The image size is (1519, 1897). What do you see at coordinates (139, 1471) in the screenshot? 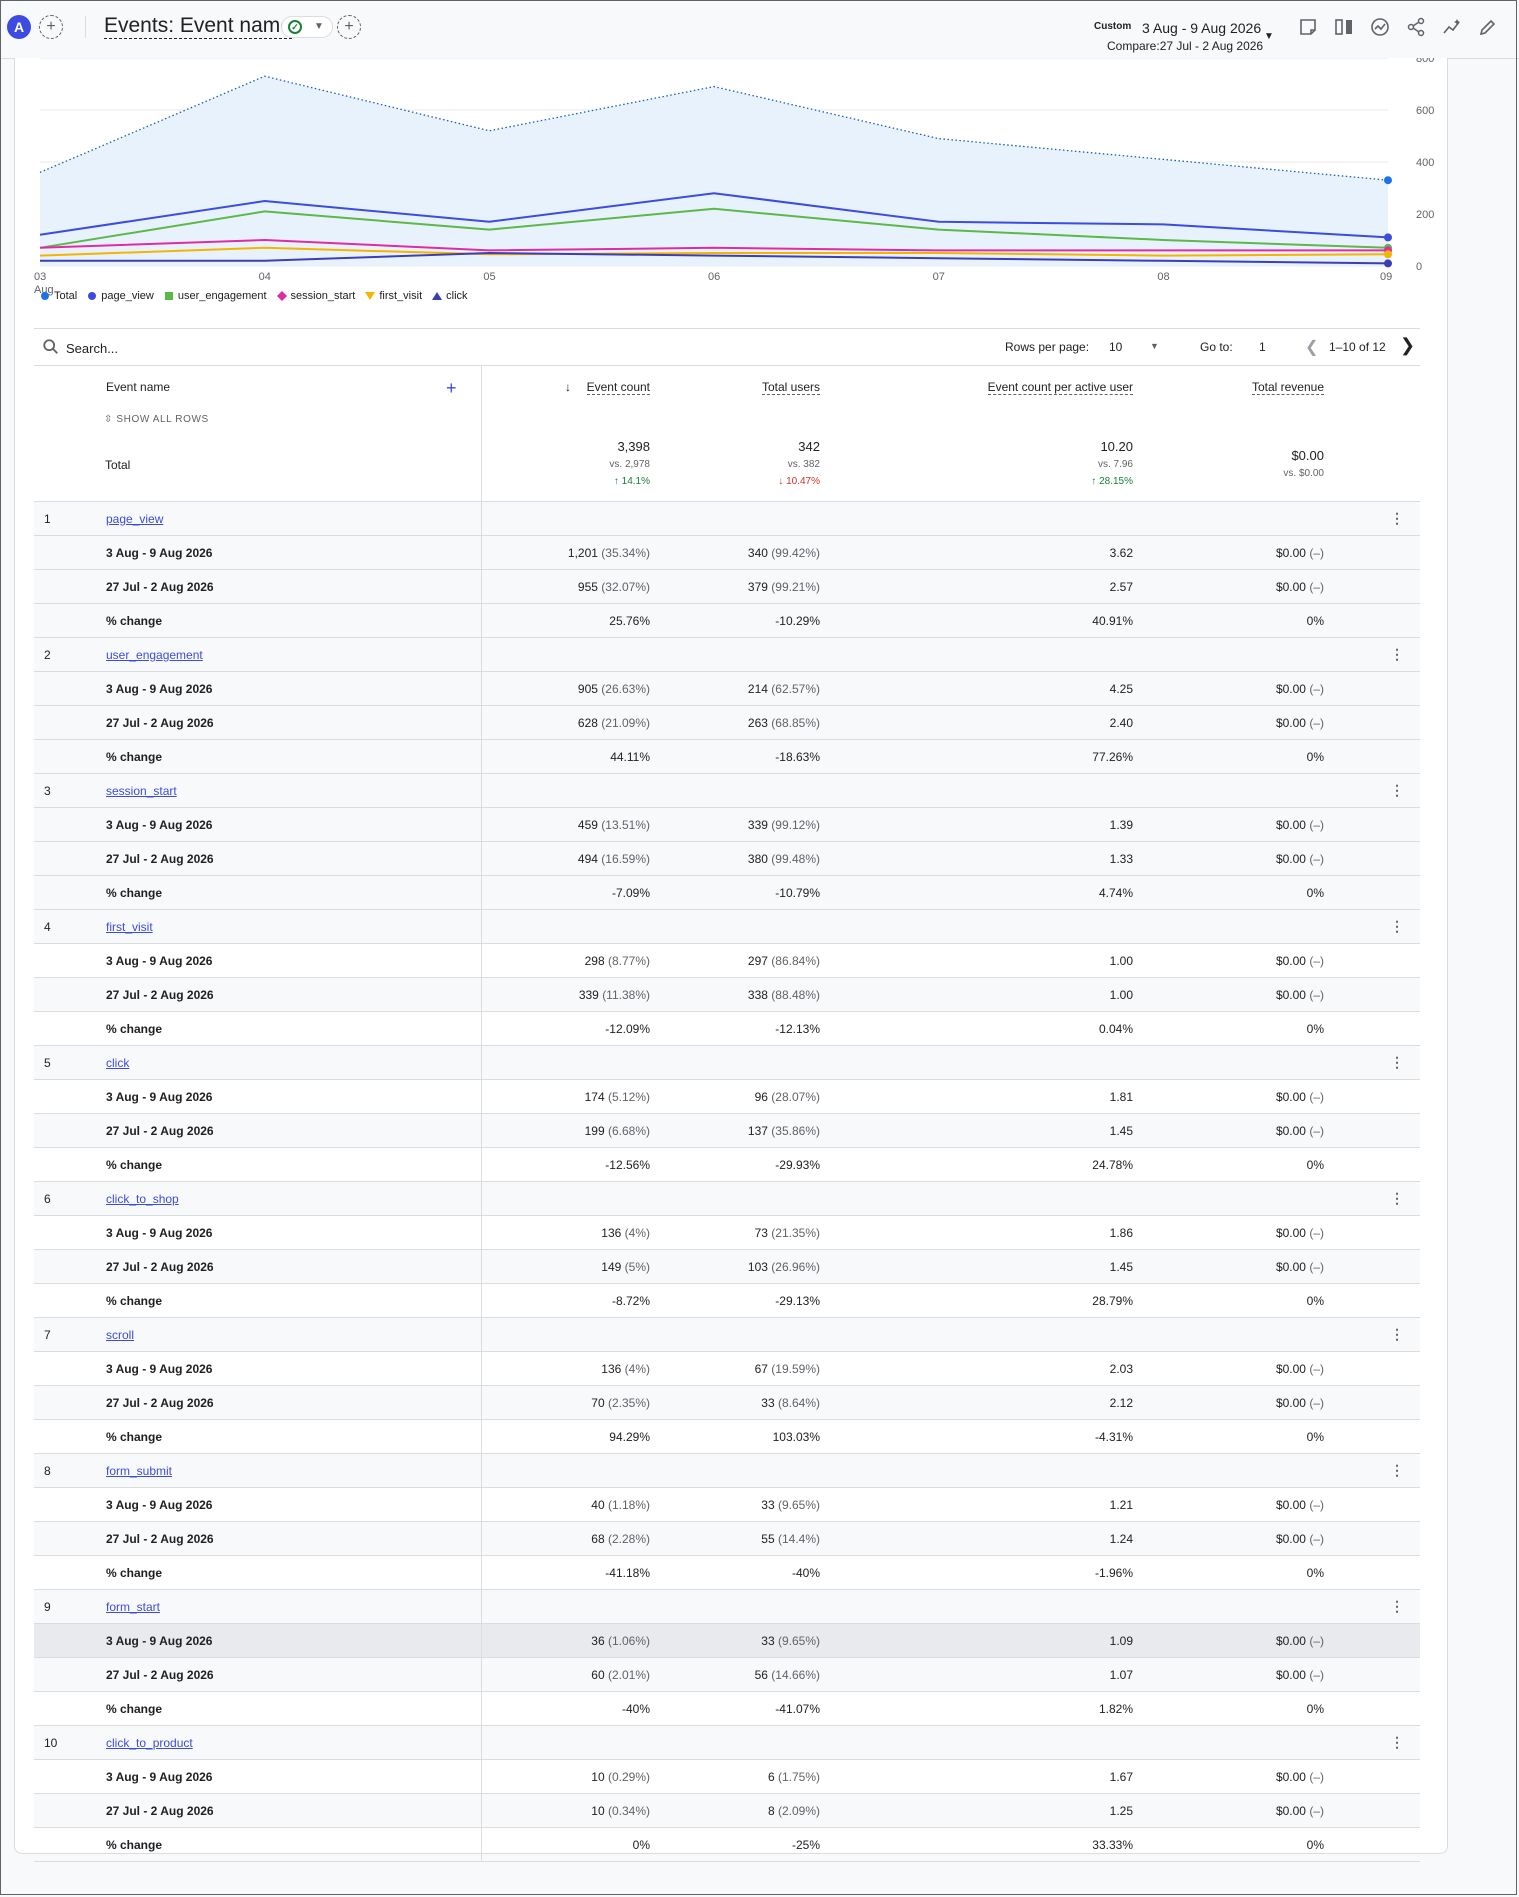
I see `event-name-link: form_submit` at bounding box center [139, 1471].